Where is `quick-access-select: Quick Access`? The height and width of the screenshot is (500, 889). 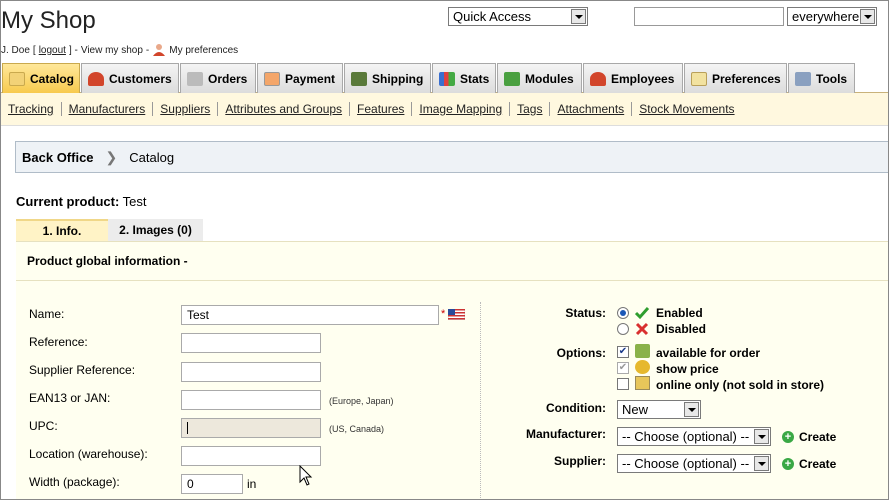
quick-access-select: Quick Access is located at coordinates (518, 16).